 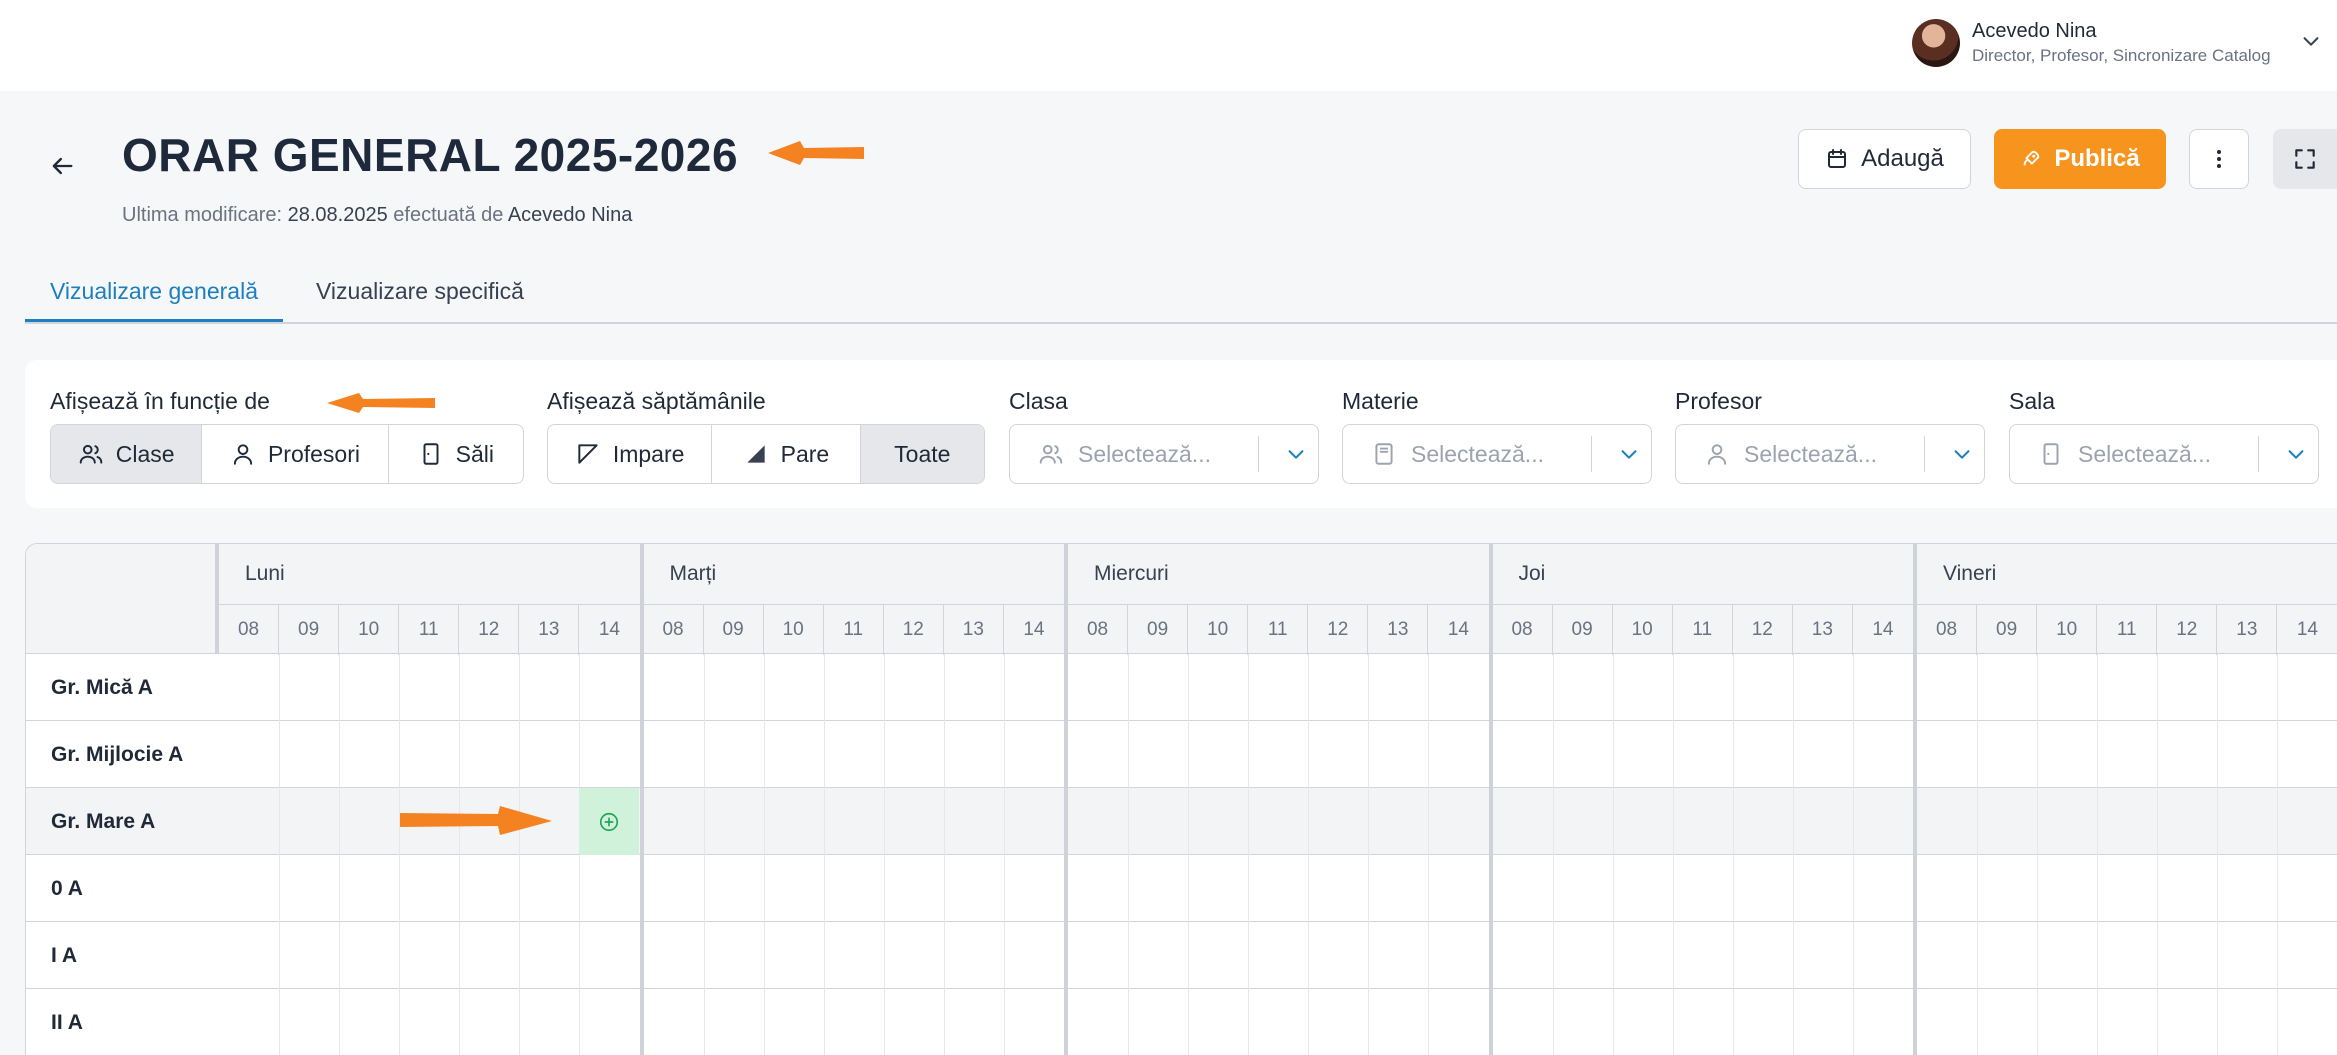 What do you see at coordinates (2121, 55) in the screenshot?
I see `user-role: Director, Profesor, Sincronizare Catalog` at bounding box center [2121, 55].